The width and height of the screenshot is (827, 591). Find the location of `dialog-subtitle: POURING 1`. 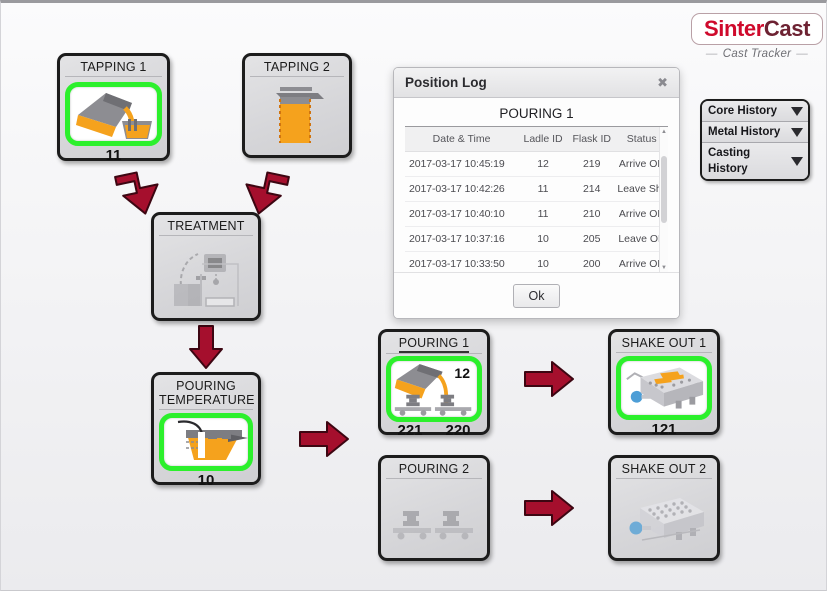

dialog-subtitle: POURING 1 is located at coordinates (536, 115).